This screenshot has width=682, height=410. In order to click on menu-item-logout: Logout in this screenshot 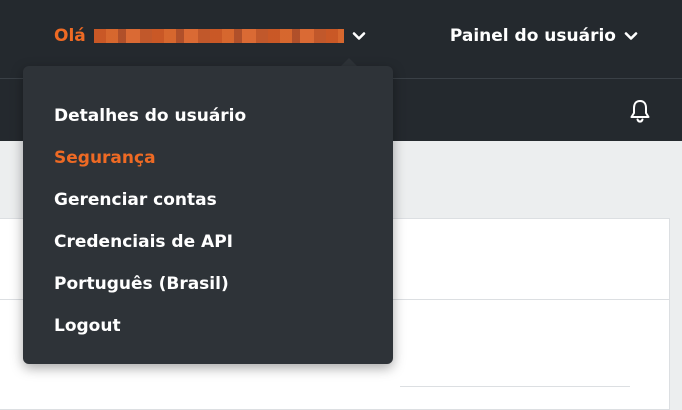, I will do `click(150, 335)`.